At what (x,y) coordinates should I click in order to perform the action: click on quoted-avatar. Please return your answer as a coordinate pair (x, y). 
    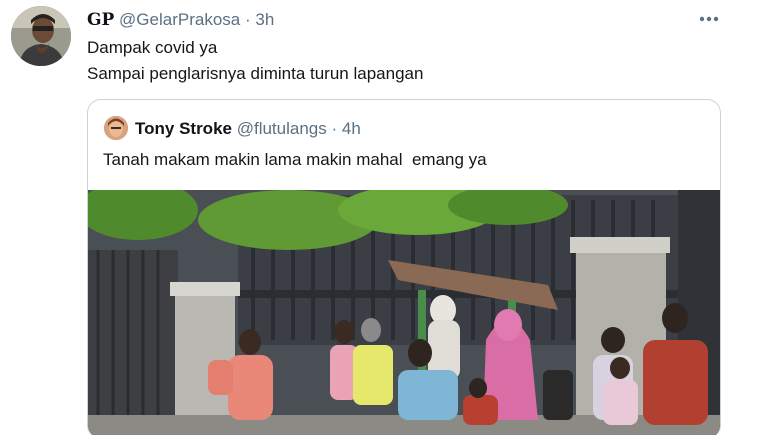
    Looking at the image, I should click on (116, 128).